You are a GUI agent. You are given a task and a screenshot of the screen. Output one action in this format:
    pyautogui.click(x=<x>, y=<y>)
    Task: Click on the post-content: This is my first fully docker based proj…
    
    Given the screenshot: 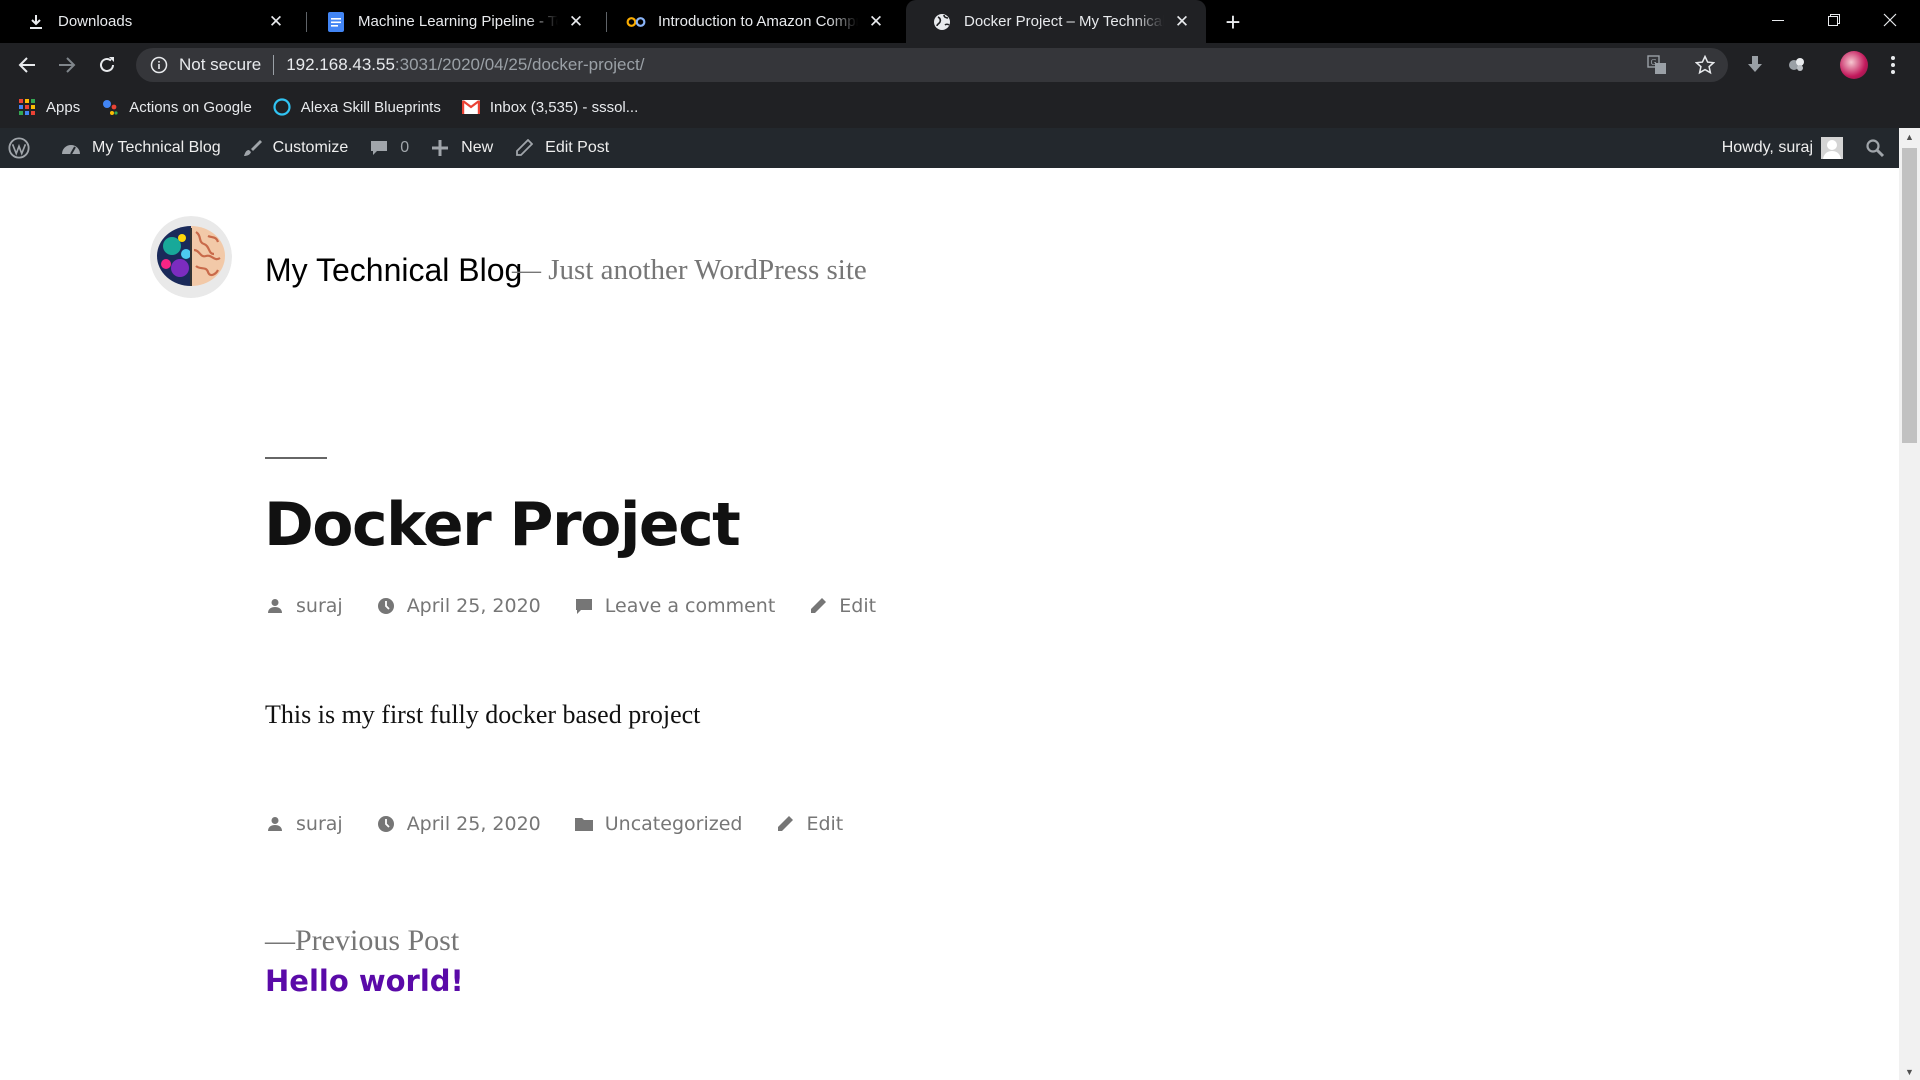 What is the action you would take?
    pyautogui.click(x=483, y=714)
    